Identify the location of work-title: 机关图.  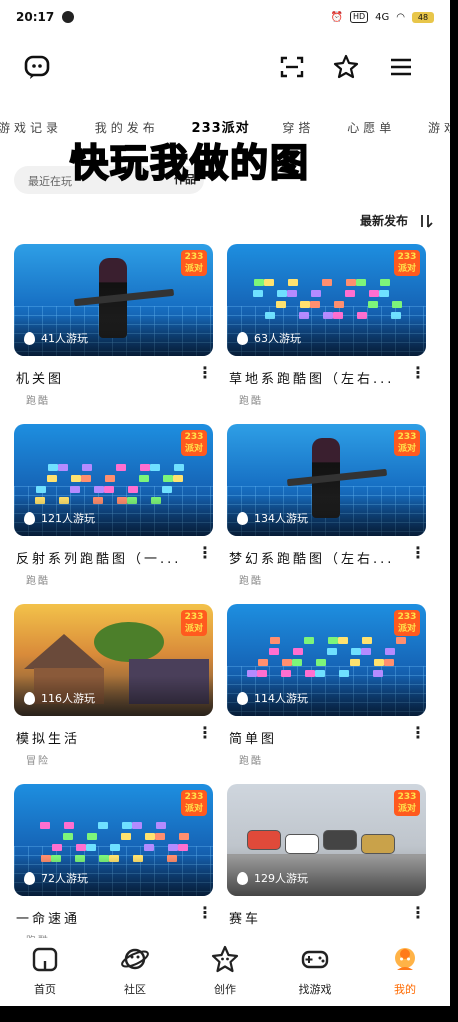
(40, 379).